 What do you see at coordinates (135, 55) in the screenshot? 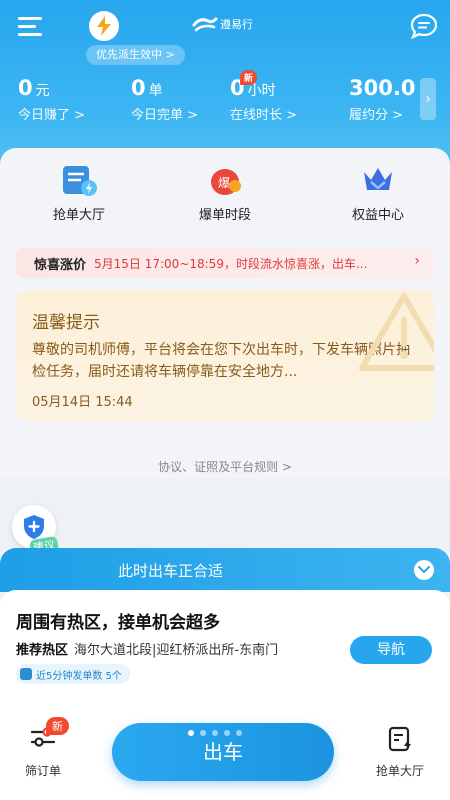
I see `priority-dispatch-status: 优先派生效中 >` at bounding box center [135, 55].